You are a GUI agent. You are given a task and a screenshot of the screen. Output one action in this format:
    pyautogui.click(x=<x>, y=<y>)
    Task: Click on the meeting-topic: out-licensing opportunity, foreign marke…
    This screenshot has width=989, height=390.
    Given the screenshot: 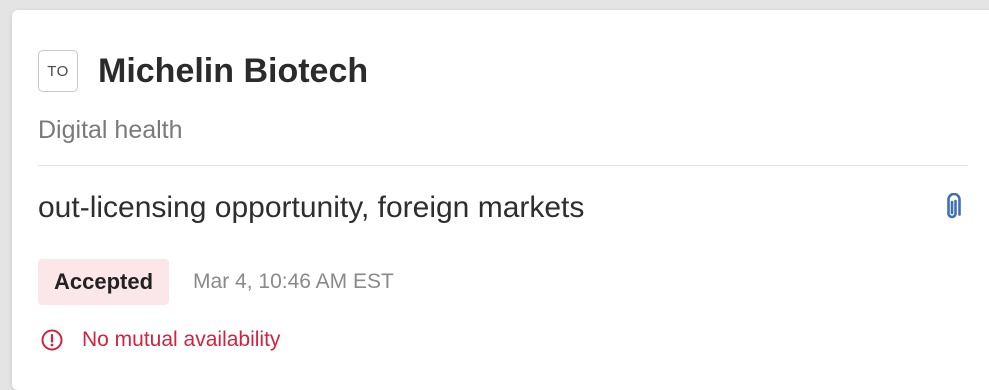 What is the action you would take?
    pyautogui.click(x=311, y=207)
    